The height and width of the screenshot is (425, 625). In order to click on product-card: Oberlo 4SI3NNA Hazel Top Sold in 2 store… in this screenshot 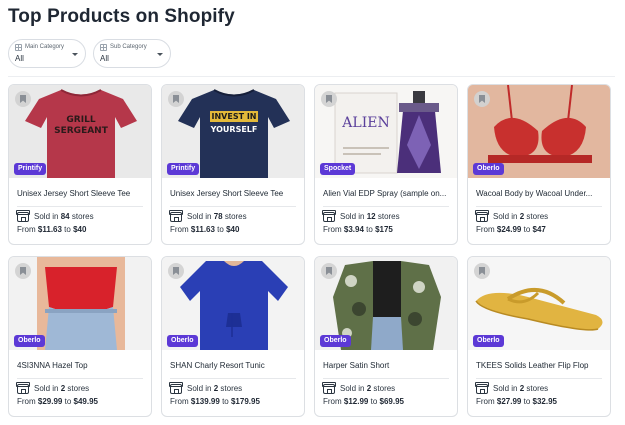, I will do `click(80, 336)`.